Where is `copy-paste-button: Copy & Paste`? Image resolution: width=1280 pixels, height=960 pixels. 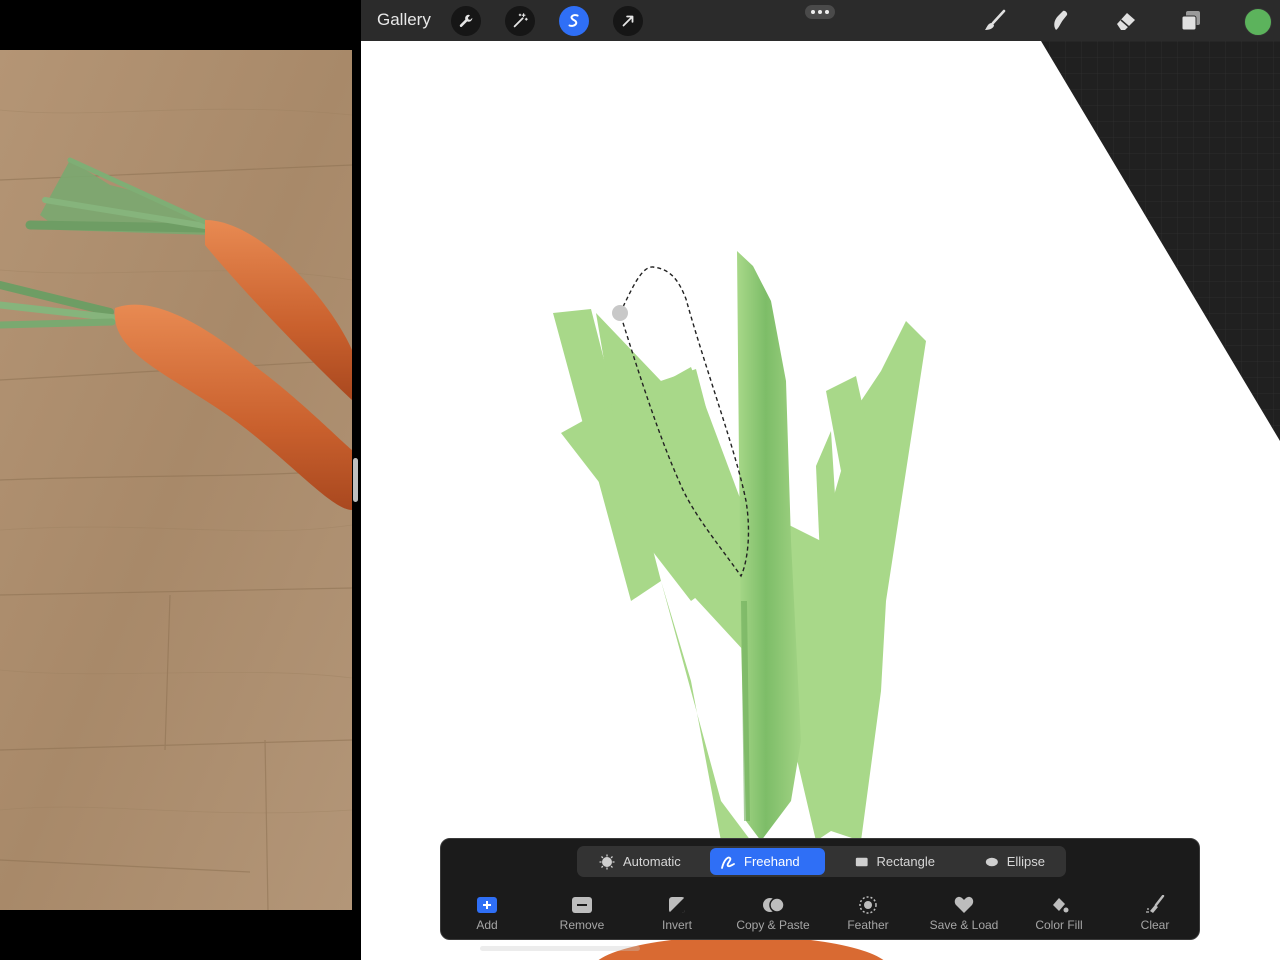 copy-paste-button: Copy & Paste is located at coordinates (773, 915).